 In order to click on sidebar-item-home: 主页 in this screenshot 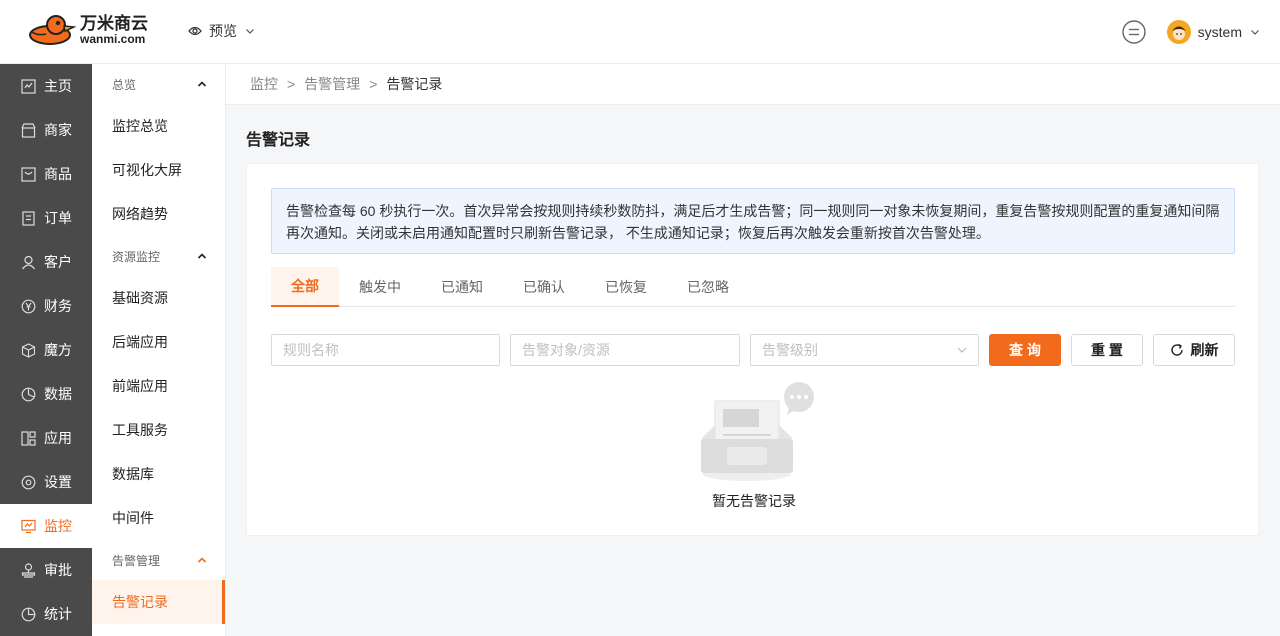, I will do `click(46, 86)`.